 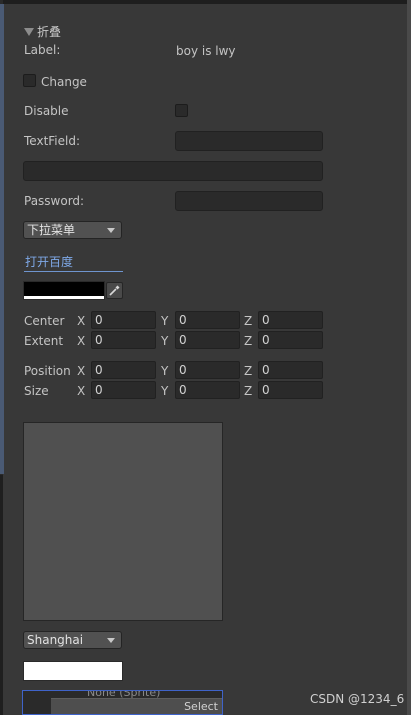 I want to click on textfield-label: TextField:, so click(x=52, y=141).